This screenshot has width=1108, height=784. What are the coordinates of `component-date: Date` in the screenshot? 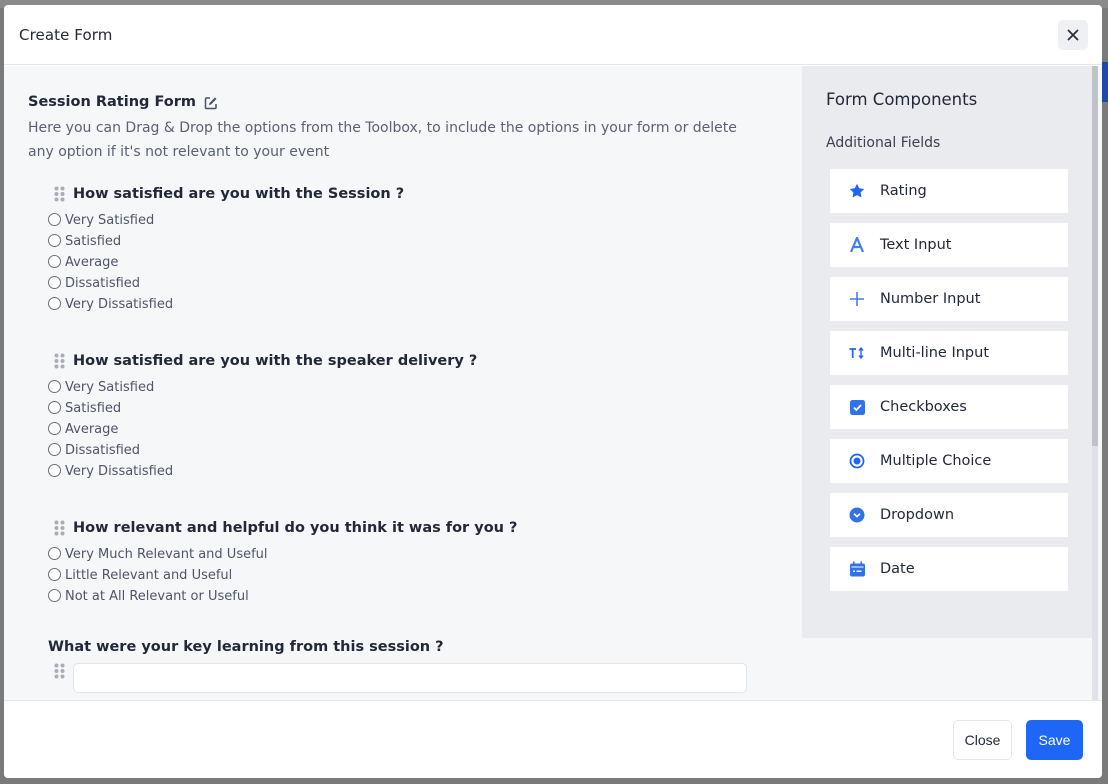 It's located at (949, 569).